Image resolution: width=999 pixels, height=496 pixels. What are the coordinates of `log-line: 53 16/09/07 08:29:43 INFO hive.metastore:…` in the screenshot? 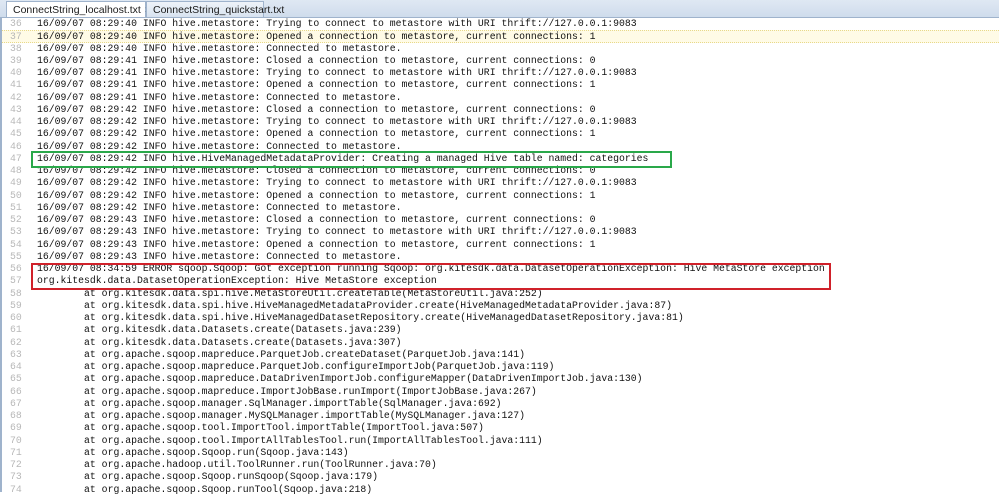 It's located at (500, 232).